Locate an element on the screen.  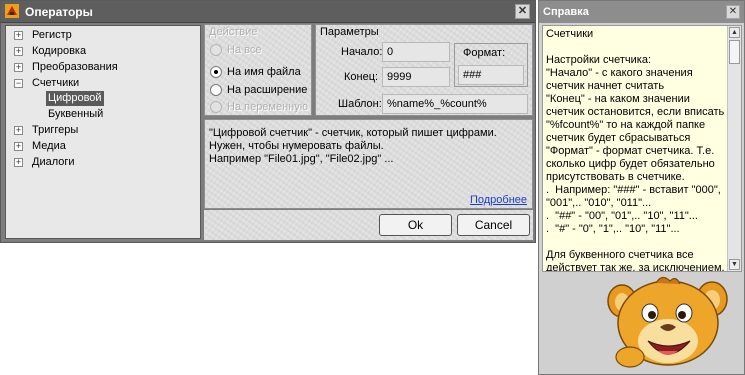
tree-item-label: Диалоги is located at coordinates (53, 162).